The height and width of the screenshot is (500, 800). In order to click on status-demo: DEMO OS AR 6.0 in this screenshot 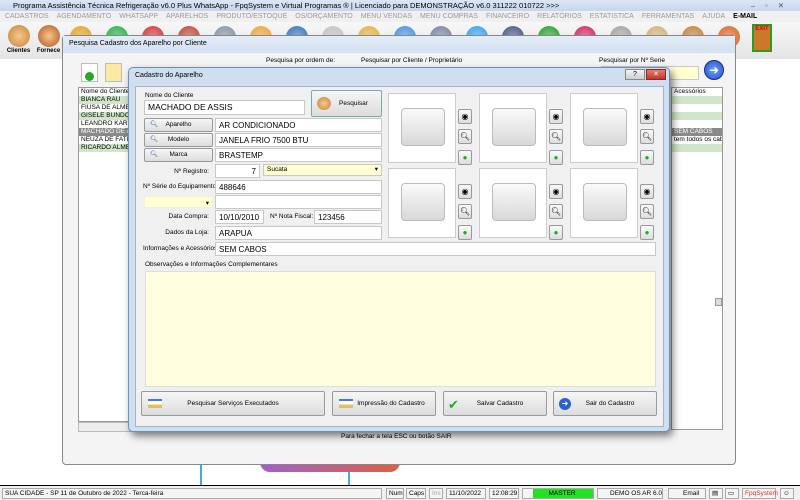, I will do `click(630, 493)`.